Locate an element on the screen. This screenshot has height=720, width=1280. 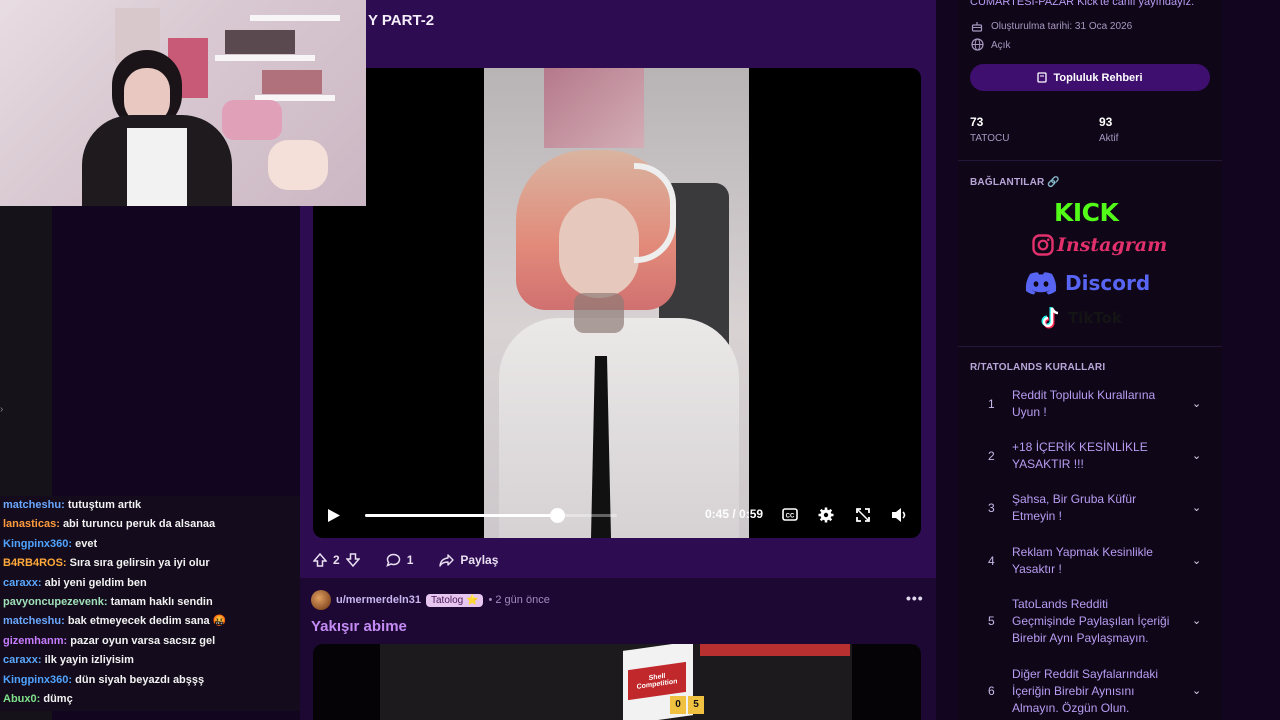
chat-username: lanasticas: is located at coordinates (31, 524).